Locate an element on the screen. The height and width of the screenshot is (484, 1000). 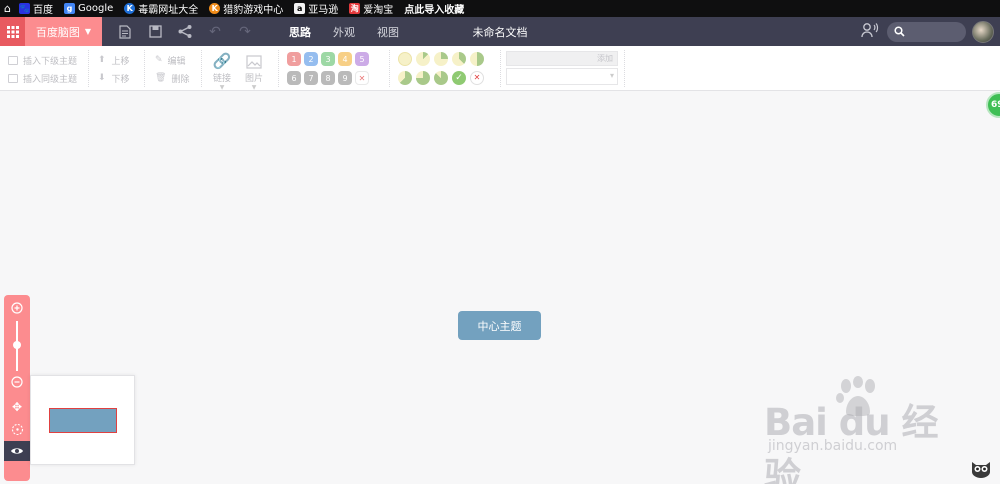
app-toolbar: 百度脑图 ▼ ↶ ↷ 思路 外观 视图 未命名文档 is located at coordinates (500, 31).